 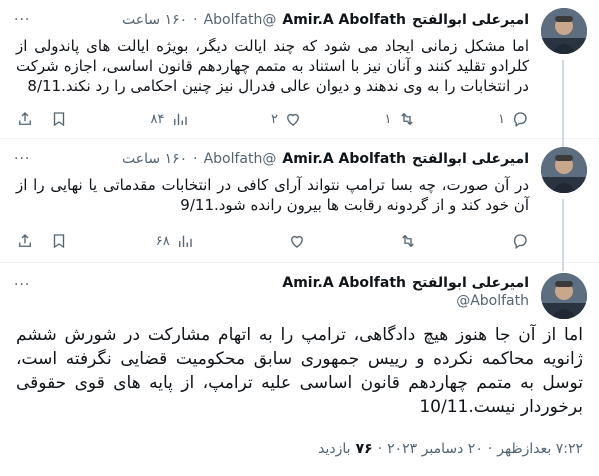 What do you see at coordinates (272, 241) in the screenshot?
I see `action-bar: ۶۸` at bounding box center [272, 241].